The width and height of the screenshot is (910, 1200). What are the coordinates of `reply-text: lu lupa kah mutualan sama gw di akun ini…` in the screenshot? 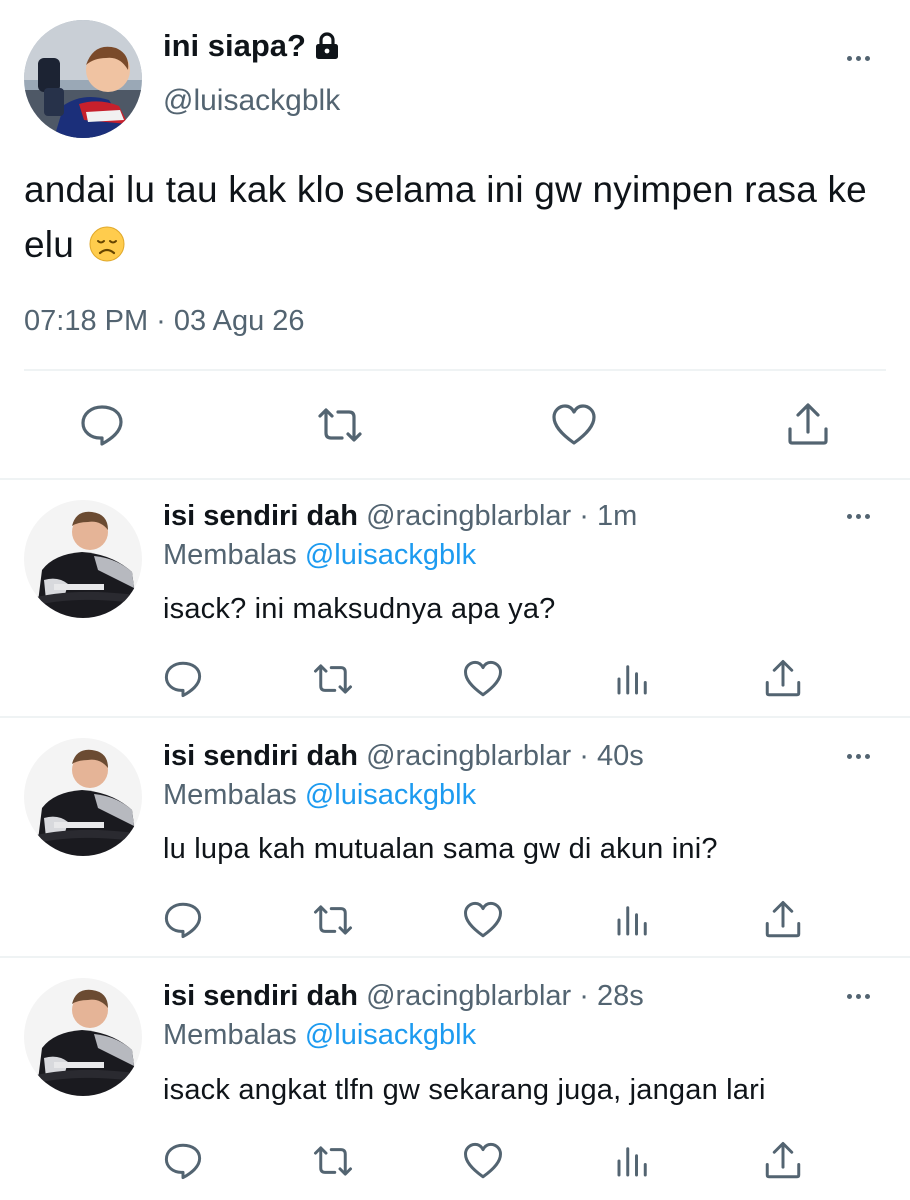 It's located at (440, 849).